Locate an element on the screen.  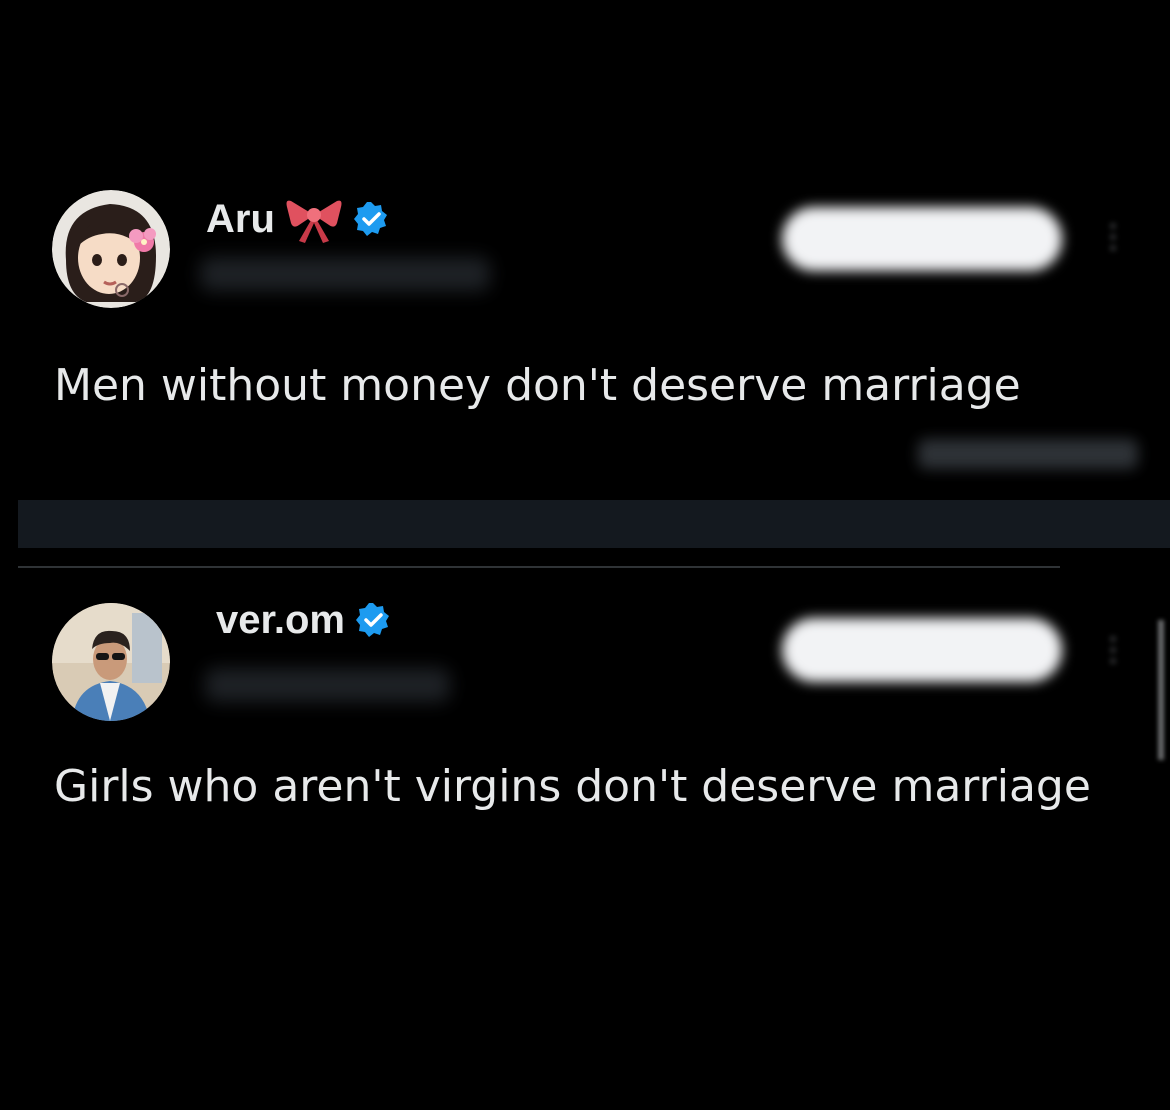
display-name: Aru is located at coordinates (297, 219).